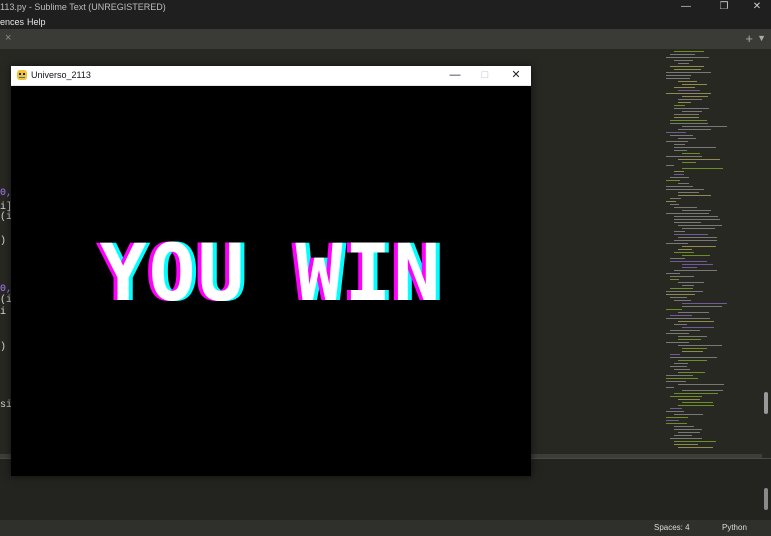 Image resolution: width=771 pixels, height=536 pixels. What do you see at coordinates (516, 75) in the screenshot?
I see `game-close-button: ✕` at bounding box center [516, 75].